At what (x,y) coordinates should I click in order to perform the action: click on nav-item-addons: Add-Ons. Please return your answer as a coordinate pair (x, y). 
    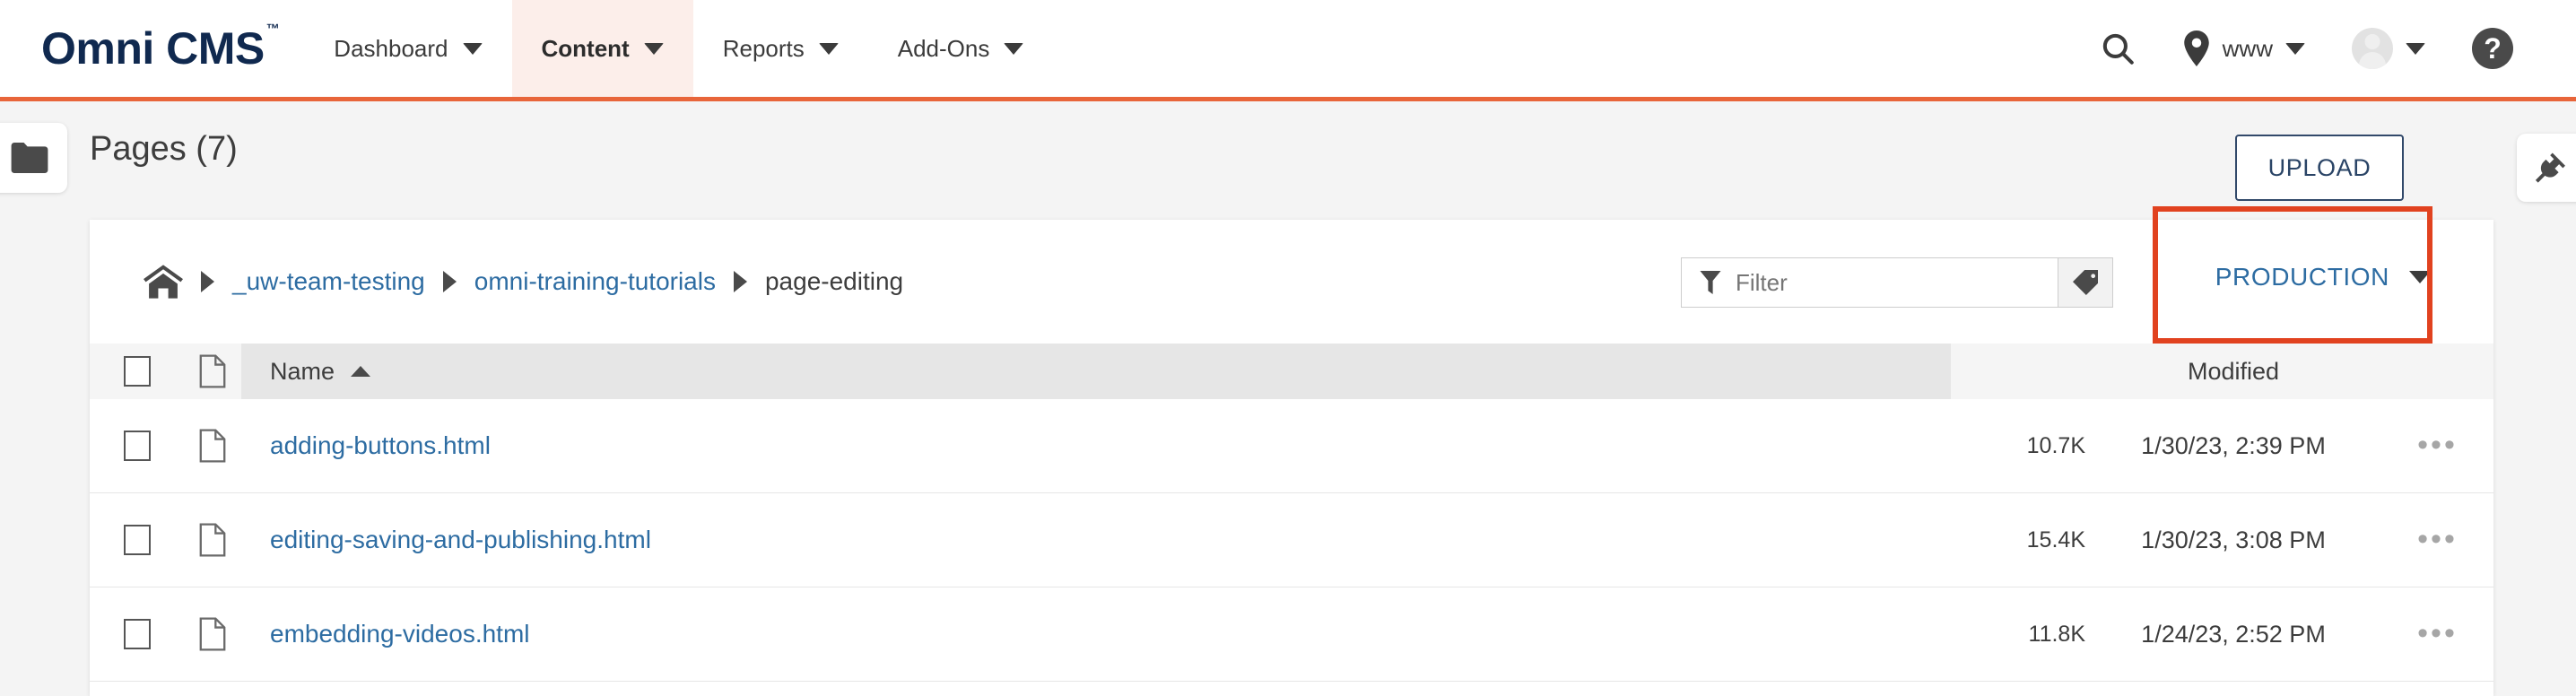
    Looking at the image, I should click on (961, 49).